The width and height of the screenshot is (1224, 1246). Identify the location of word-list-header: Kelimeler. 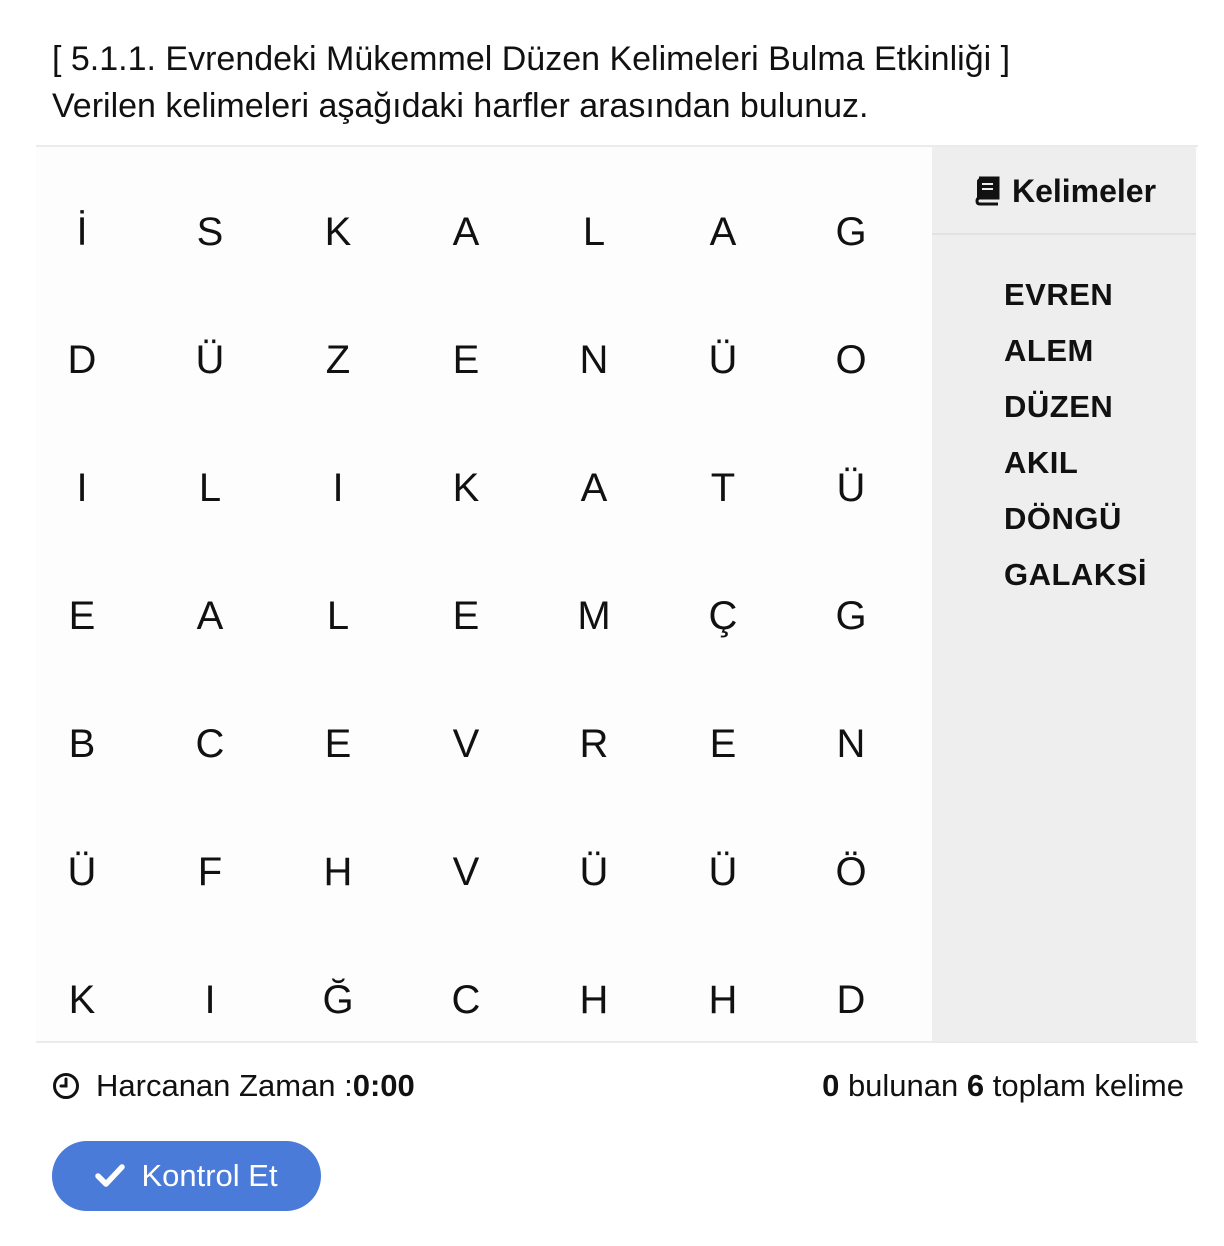
(1064, 191).